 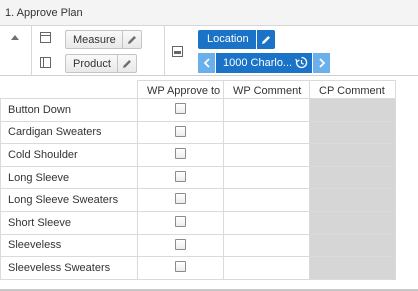 What do you see at coordinates (45, 62) in the screenshot?
I see `columns-axis-icon` at bounding box center [45, 62].